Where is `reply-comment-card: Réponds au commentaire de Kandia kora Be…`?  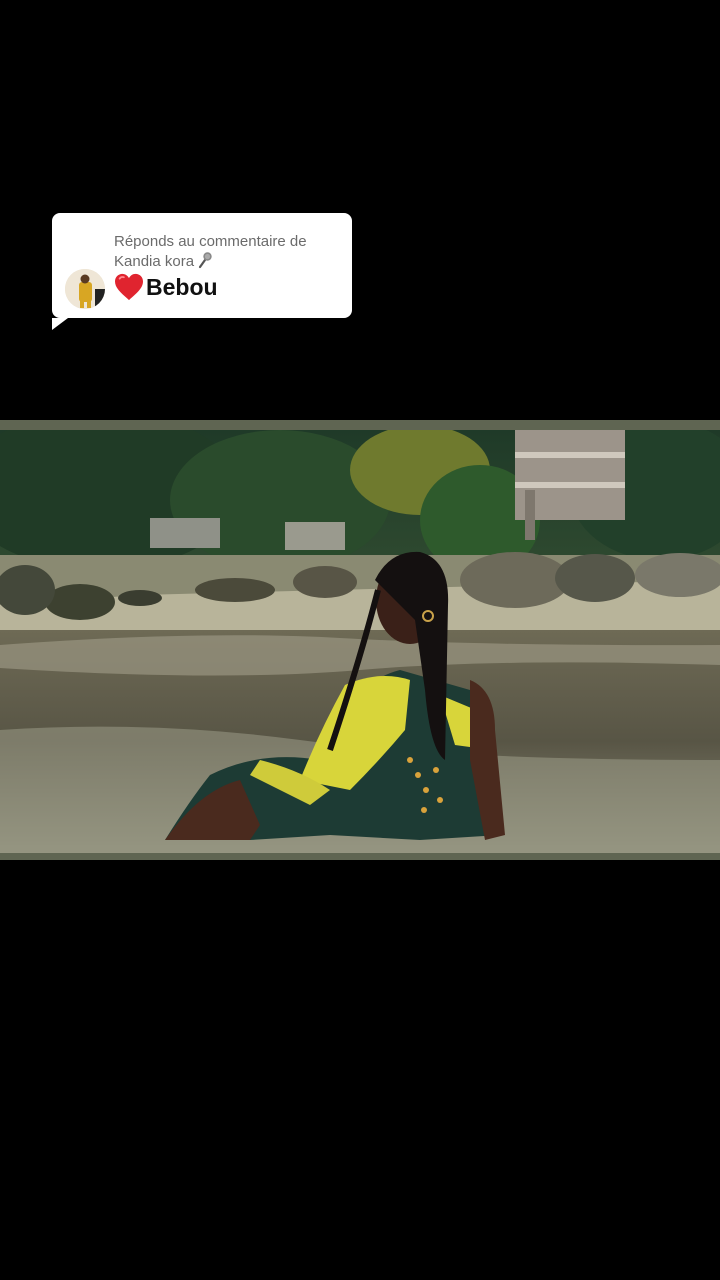
reply-comment-card: Réponds au commentaire de Kandia kora Be… is located at coordinates (202, 271).